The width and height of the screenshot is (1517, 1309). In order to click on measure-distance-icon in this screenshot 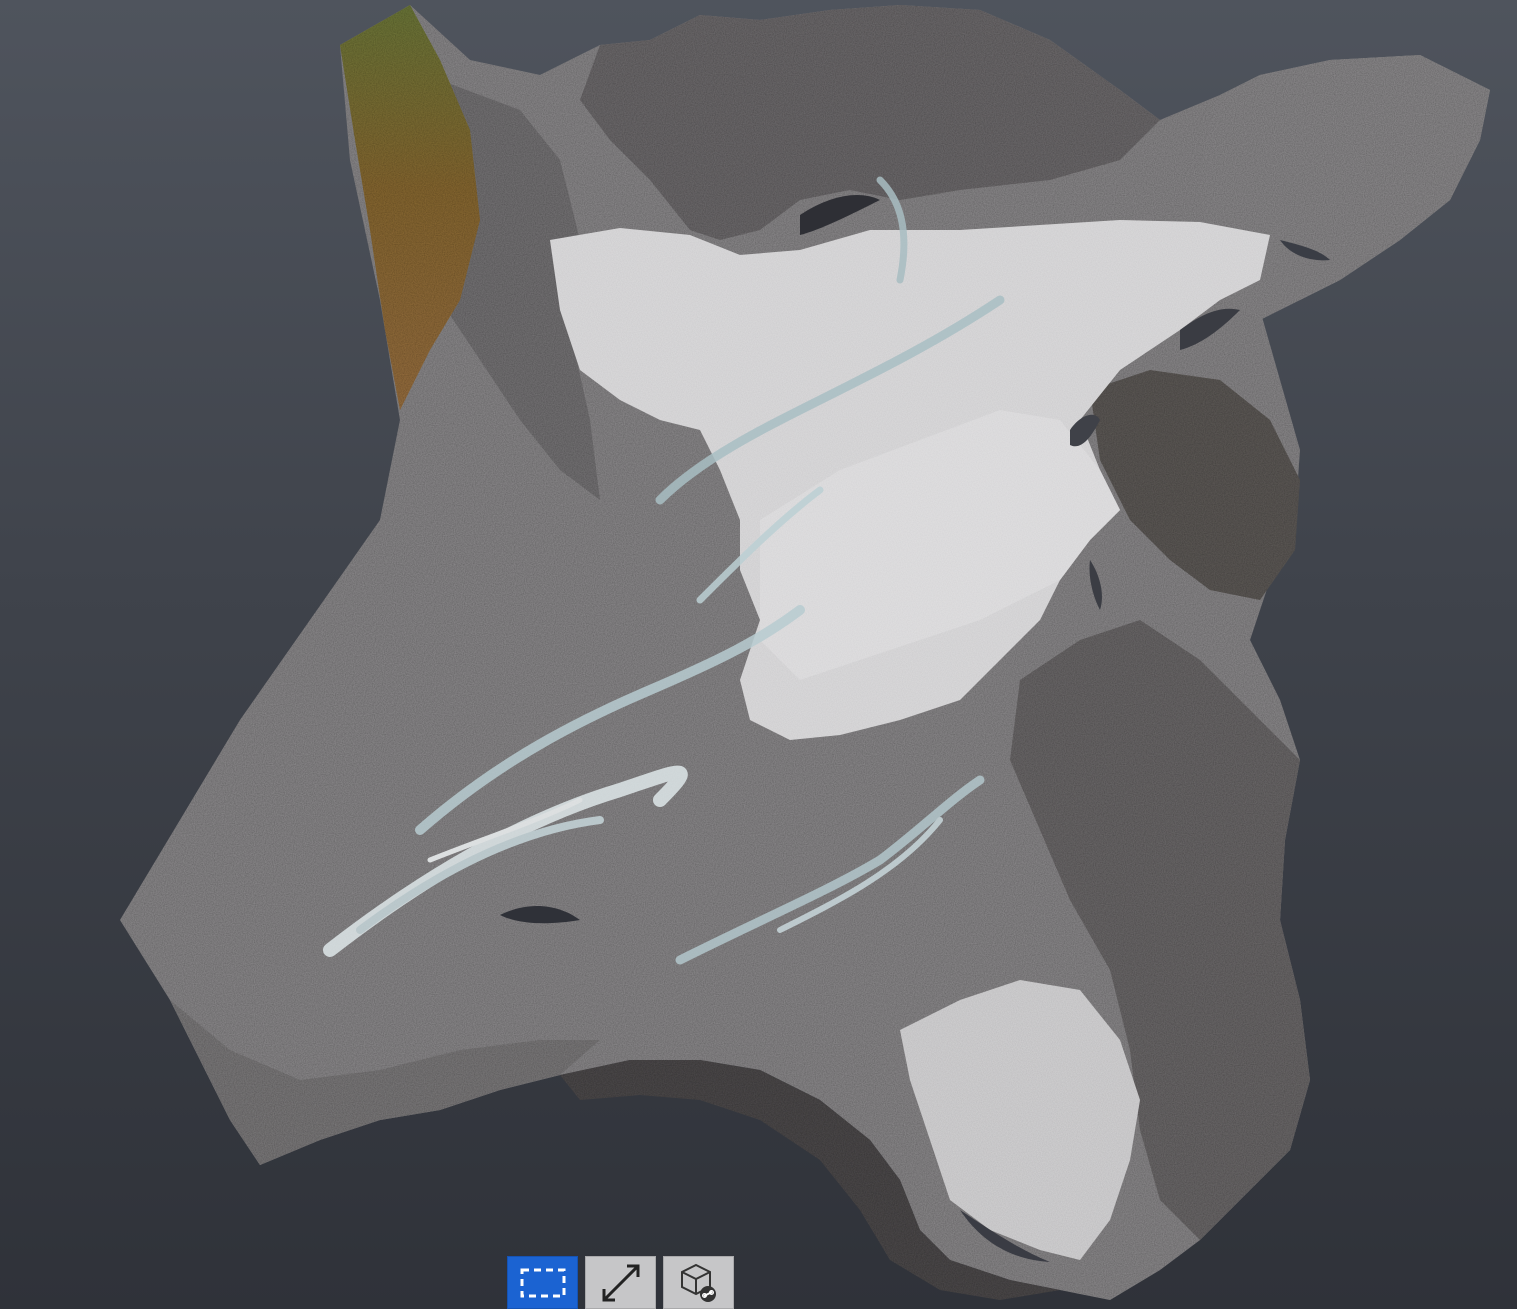, I will do `click(620, 1282)`.